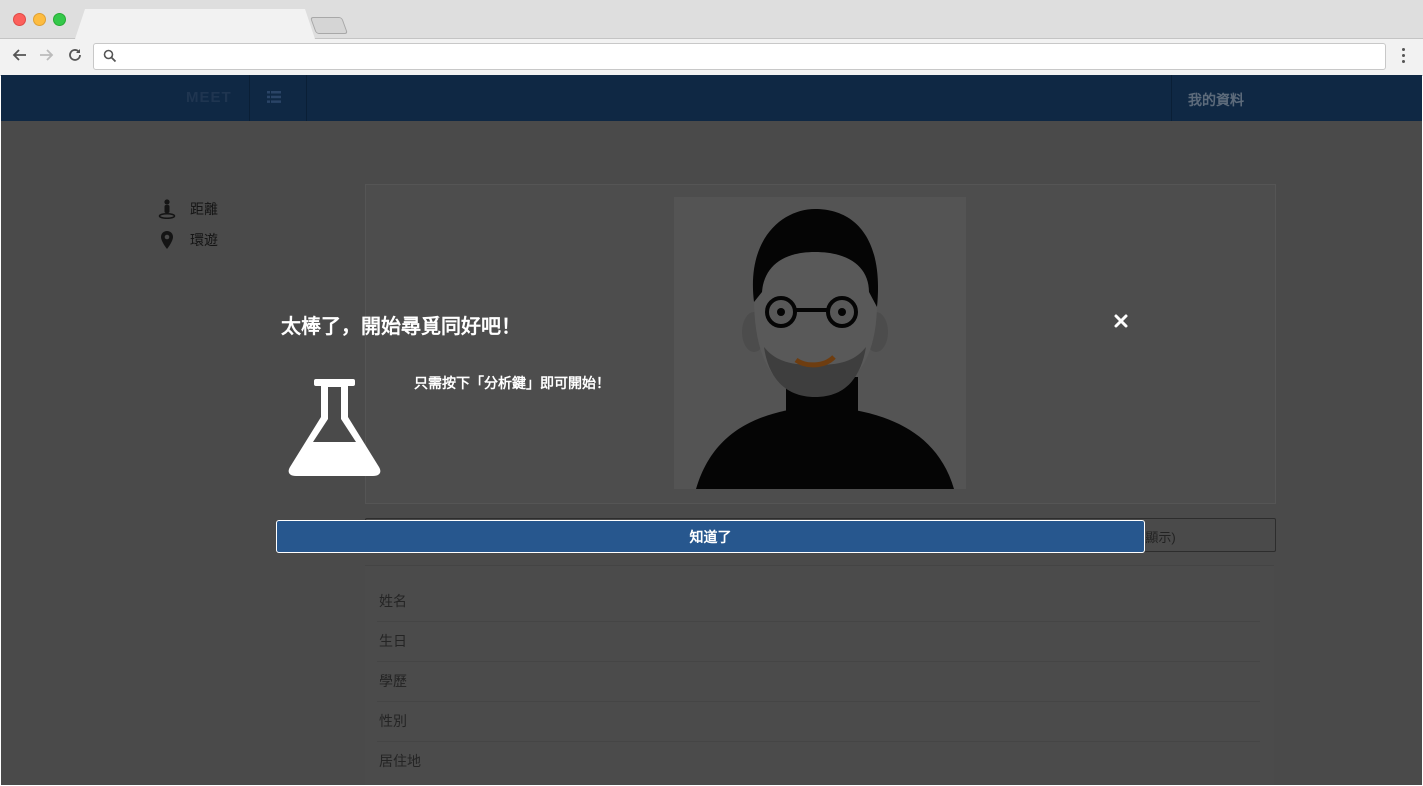 This screenshot has width=1423, height=786. What do you see at coordinates (274, 97) in the screenshot?
I see `list-icon` at bounding box center [274, 97].